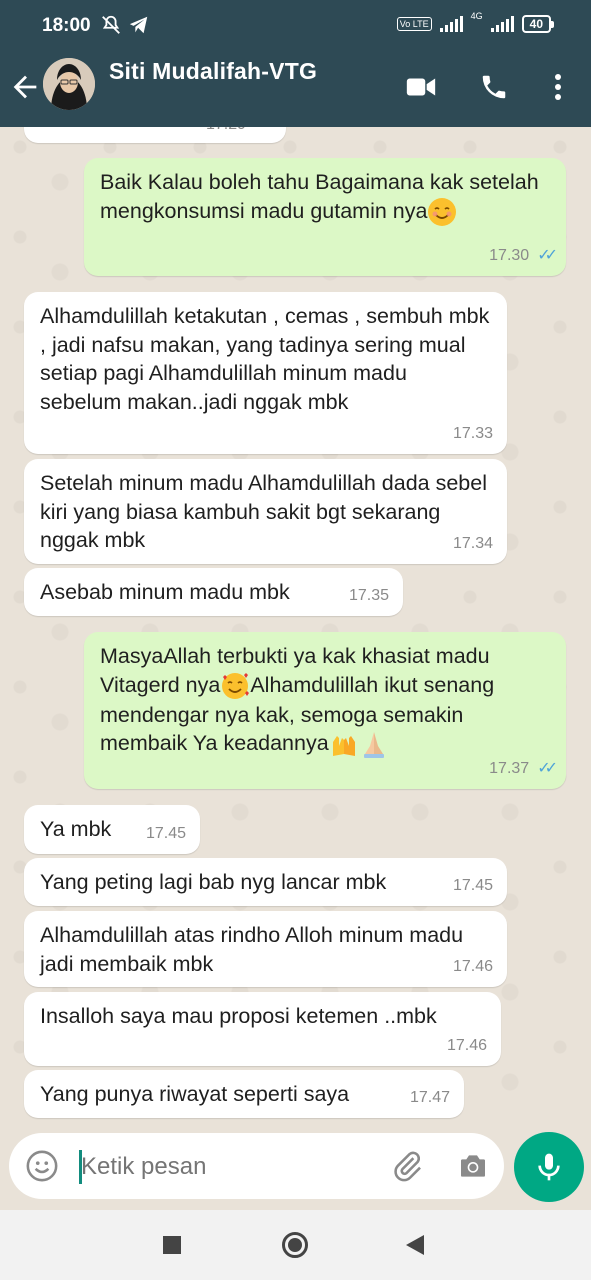  What do you see at coordinates (344, 745) in the screenshot?
I see `raising-hands-icon` at bounding box center [344, 745].